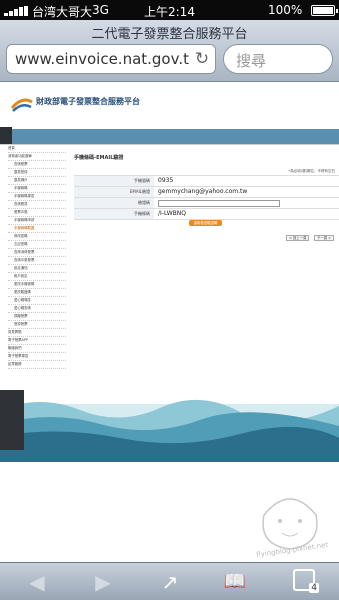 This screenshot has width=339, height=600. What do you see at coordinates (311, 171) in the screenshot?
I see `required-note: *為必填(選)欄位，不得有空白` at bounding box center [311, 171].